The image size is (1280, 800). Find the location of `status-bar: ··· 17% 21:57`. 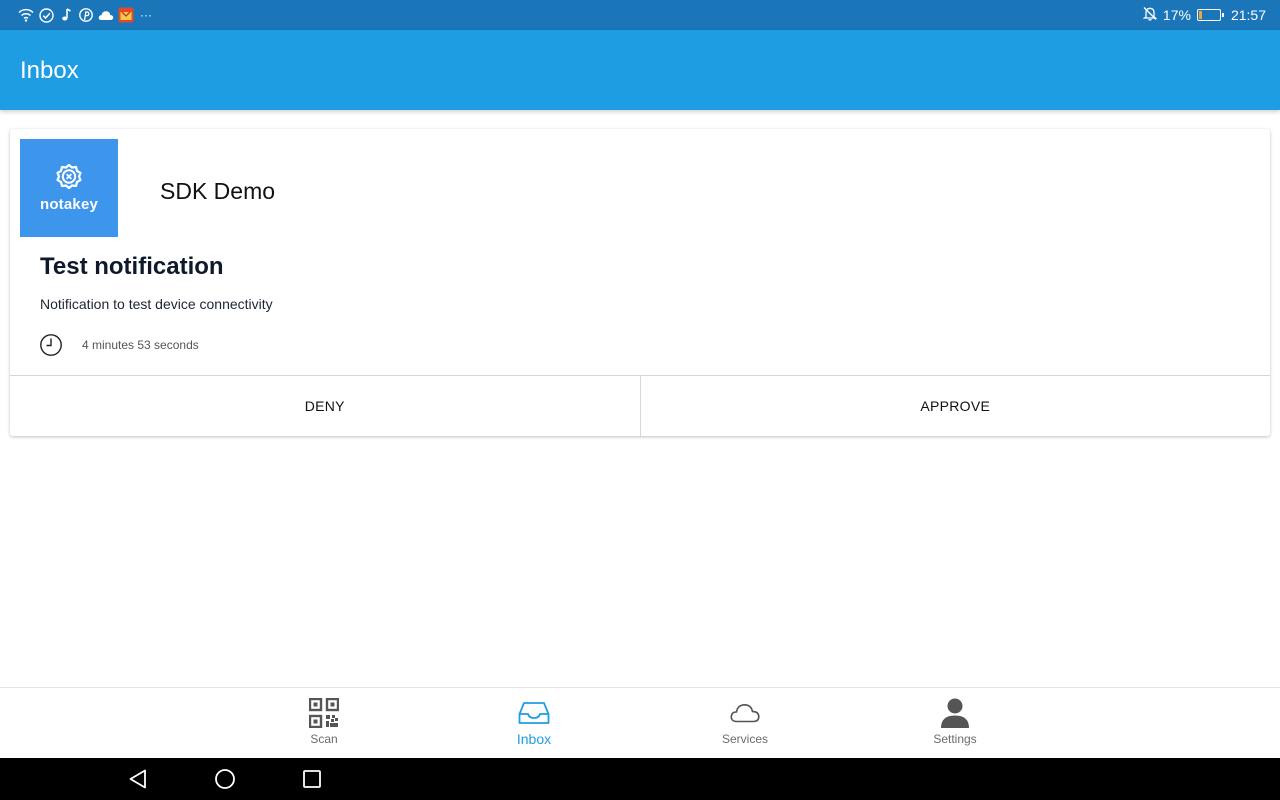

status-bar: ··· 17% 21:57 is located at coordinates (640, 15).